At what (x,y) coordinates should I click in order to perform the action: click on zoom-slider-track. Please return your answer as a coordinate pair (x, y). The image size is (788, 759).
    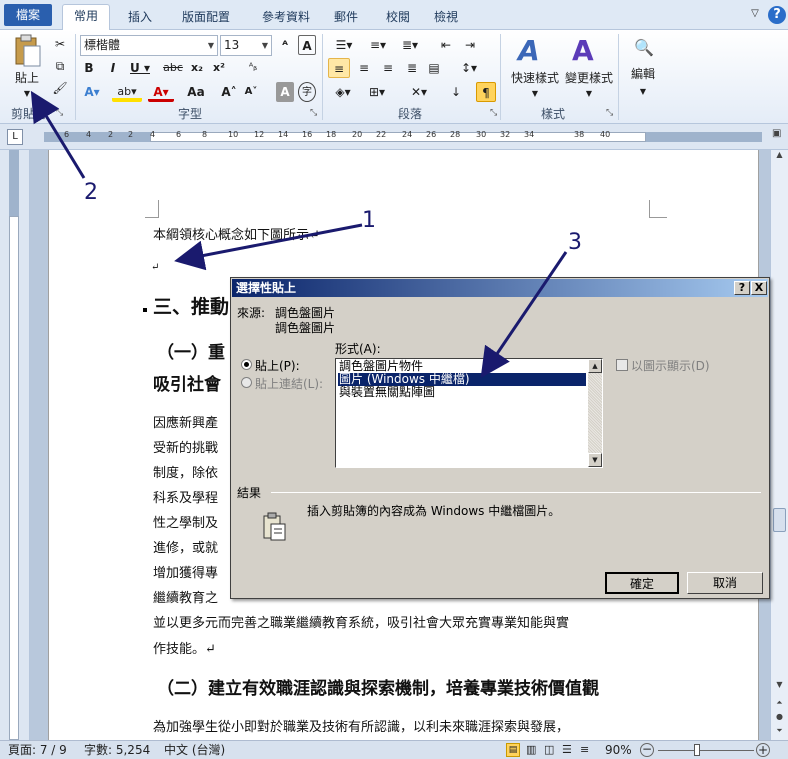
    Looking at the image, I should click on (706, 750).